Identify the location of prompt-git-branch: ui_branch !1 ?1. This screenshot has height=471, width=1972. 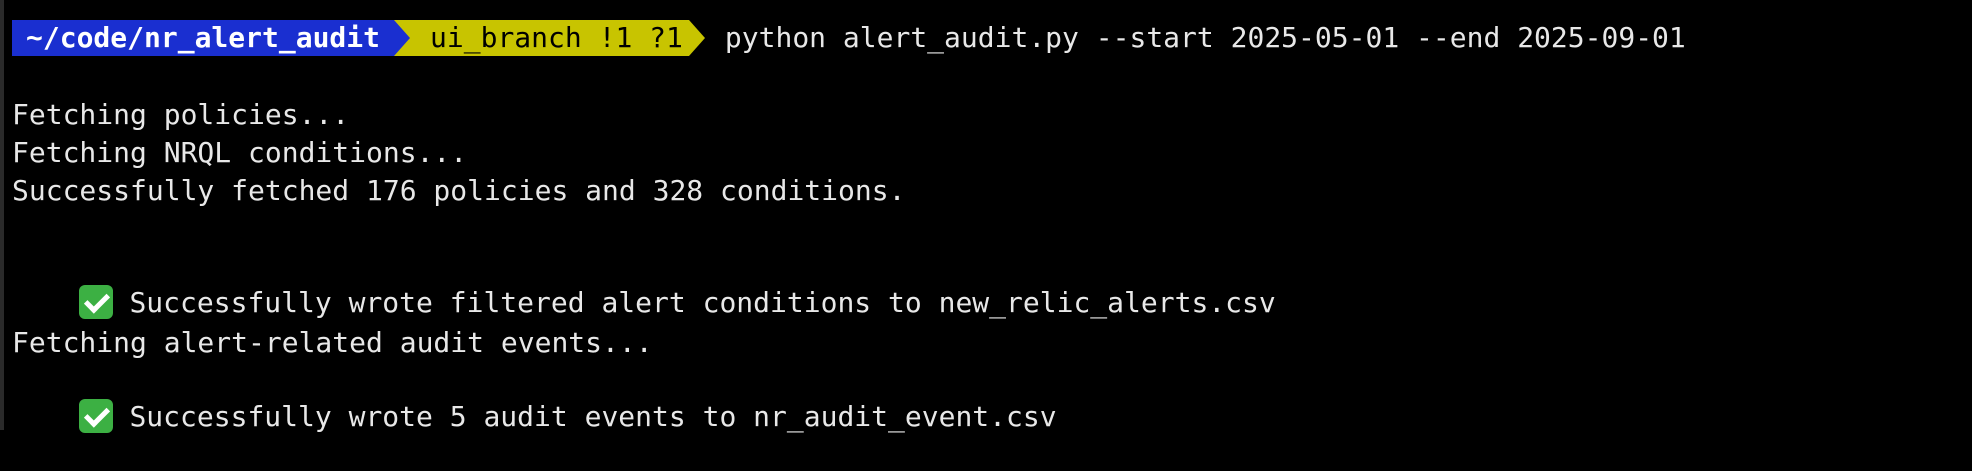
(549, 38).